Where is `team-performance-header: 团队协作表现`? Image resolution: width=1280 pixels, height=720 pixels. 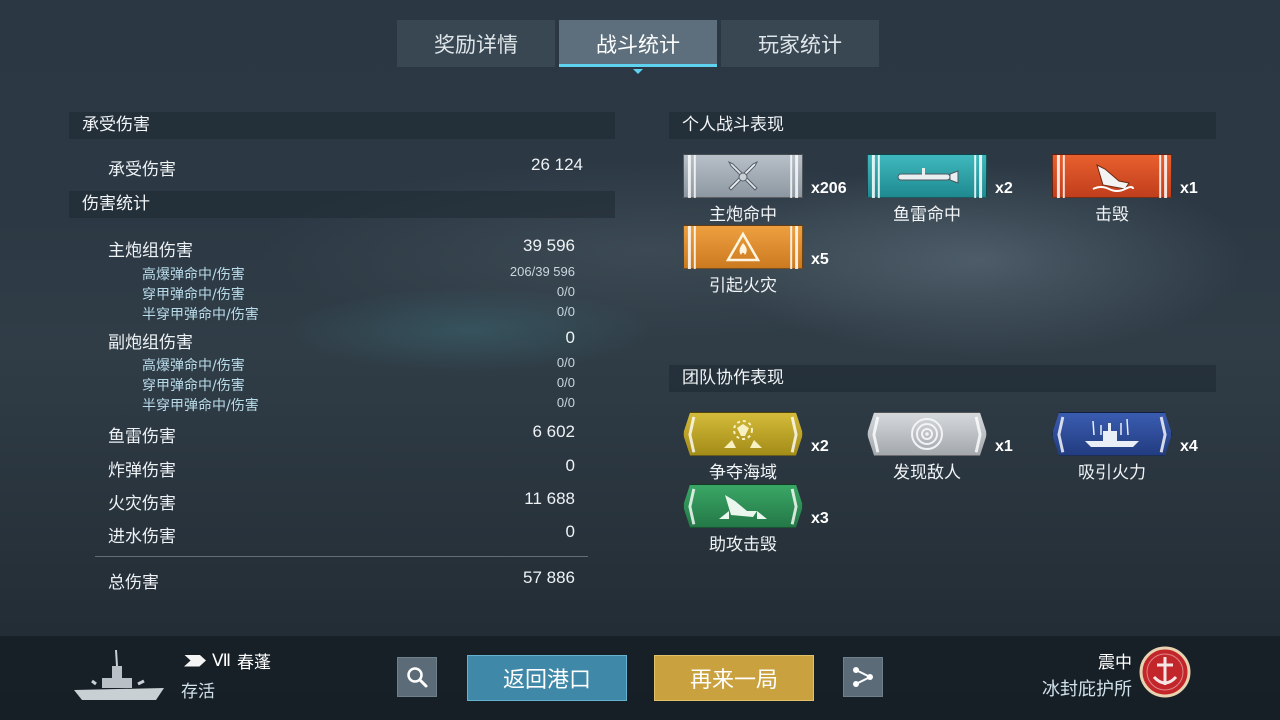
team-performance-header: 团队协作表现 is located at coordinates (942, 378).